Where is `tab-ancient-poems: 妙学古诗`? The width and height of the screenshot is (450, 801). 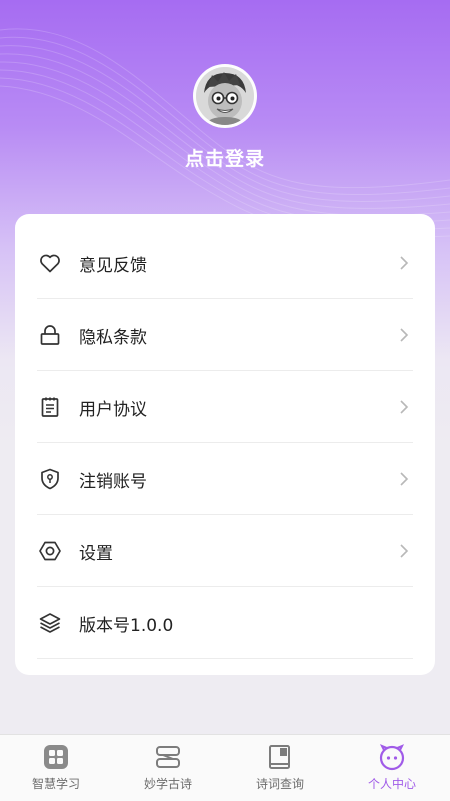
tab-ancient-poems: 妙学古诗 is located at coordinates (168, 768).